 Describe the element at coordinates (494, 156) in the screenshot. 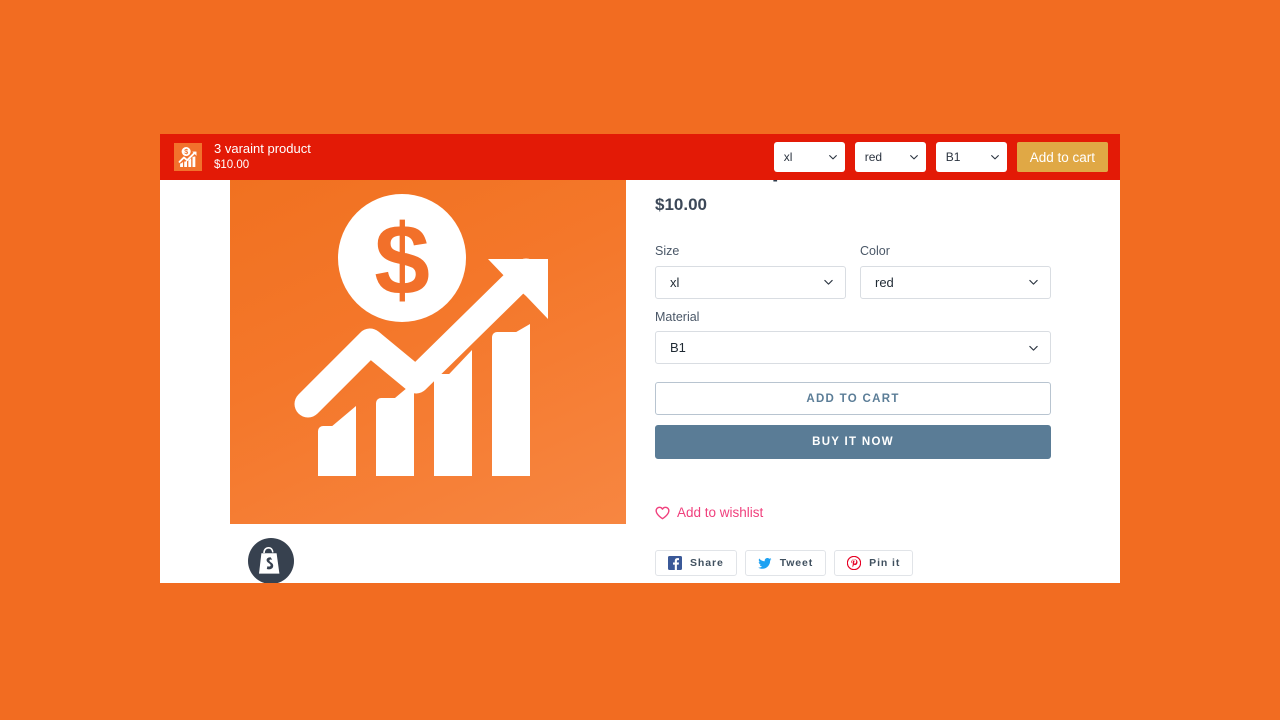

I see `sticky-product-info: 3 varaint product $10.00` at that location.